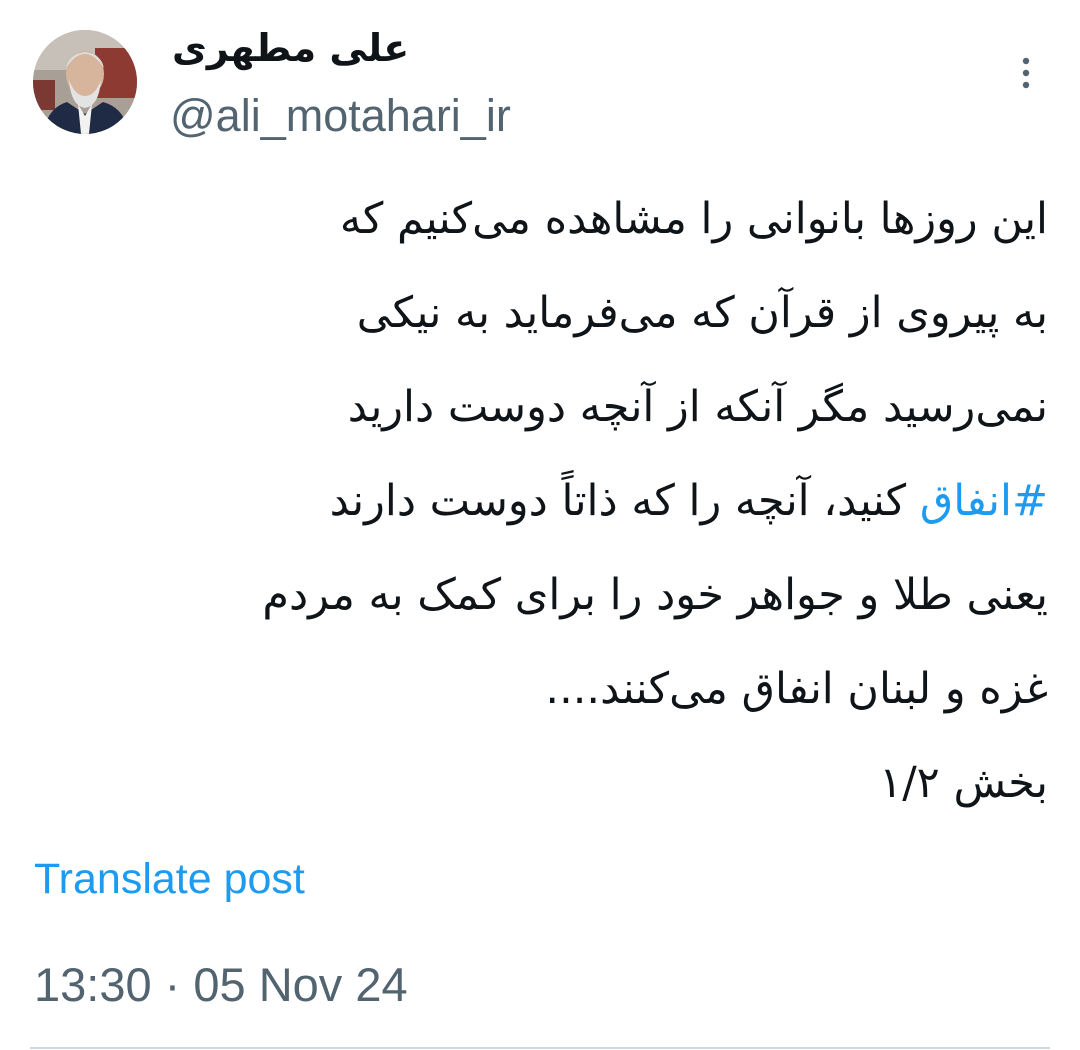 Image resolution: width=1080 pixels, height=1050 pixels. I want to click on avatar, so click(85, 82).